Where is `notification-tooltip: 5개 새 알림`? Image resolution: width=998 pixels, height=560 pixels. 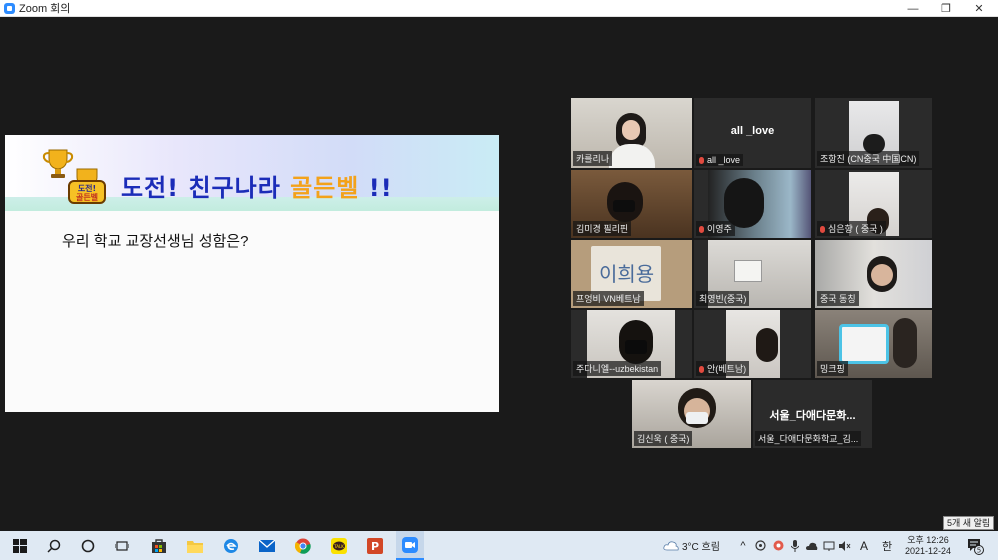
notification-tooltip: 5개 새 알림 is located at coordinates (969, 523).